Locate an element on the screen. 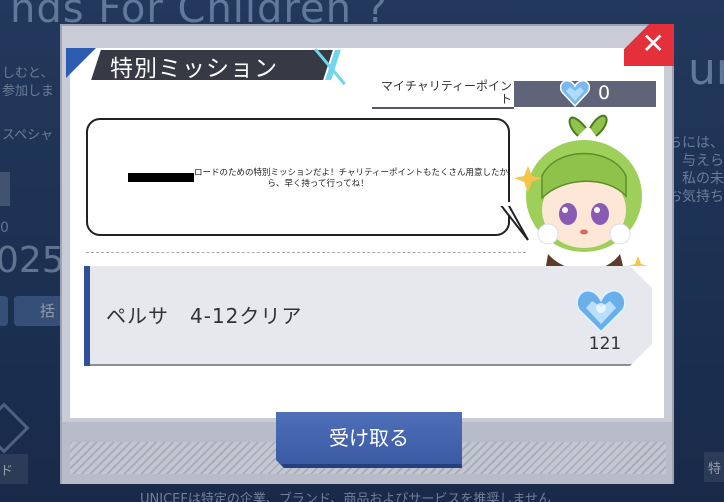  close-button: ✕ is located at coordinates (649, 45).